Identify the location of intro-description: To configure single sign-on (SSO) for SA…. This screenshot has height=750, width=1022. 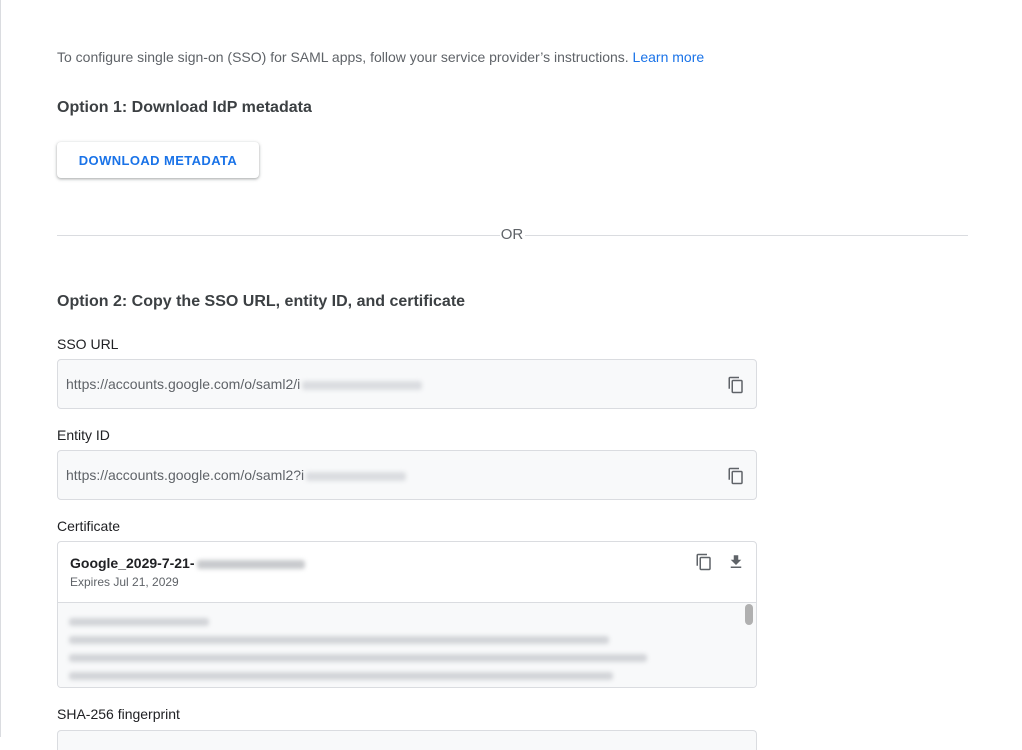
(343, 57).